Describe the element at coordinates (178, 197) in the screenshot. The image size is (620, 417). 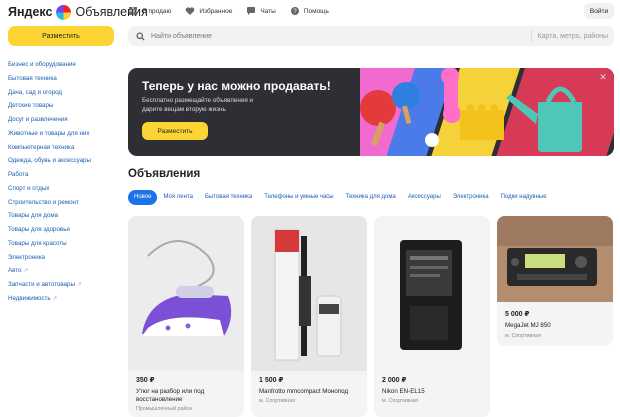
I see `tab-my-feed: Моя лента` at that location.